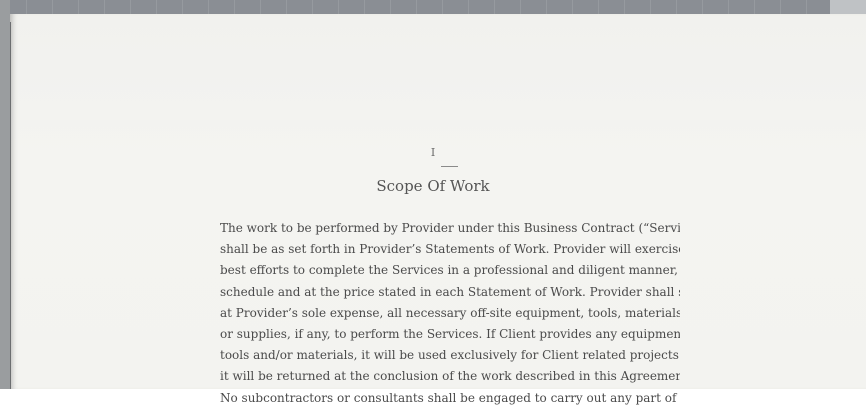 The width and height of the screenshot is (866, 409). What do you see at coordinates (433, 152) in the screenshot?
I see `chapter-number: I` at bounding box center [433, 152].